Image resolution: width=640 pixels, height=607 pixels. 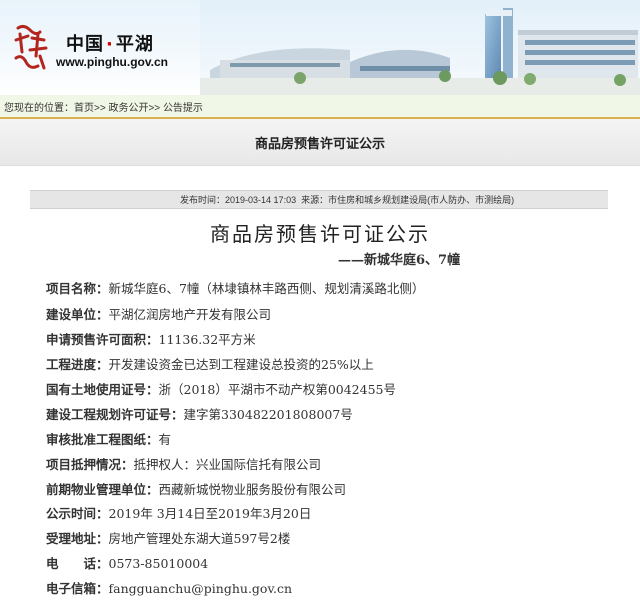 I want to click on email-link: fangguanchu@pinghu.gov.cn, so click(x=201, y=588).